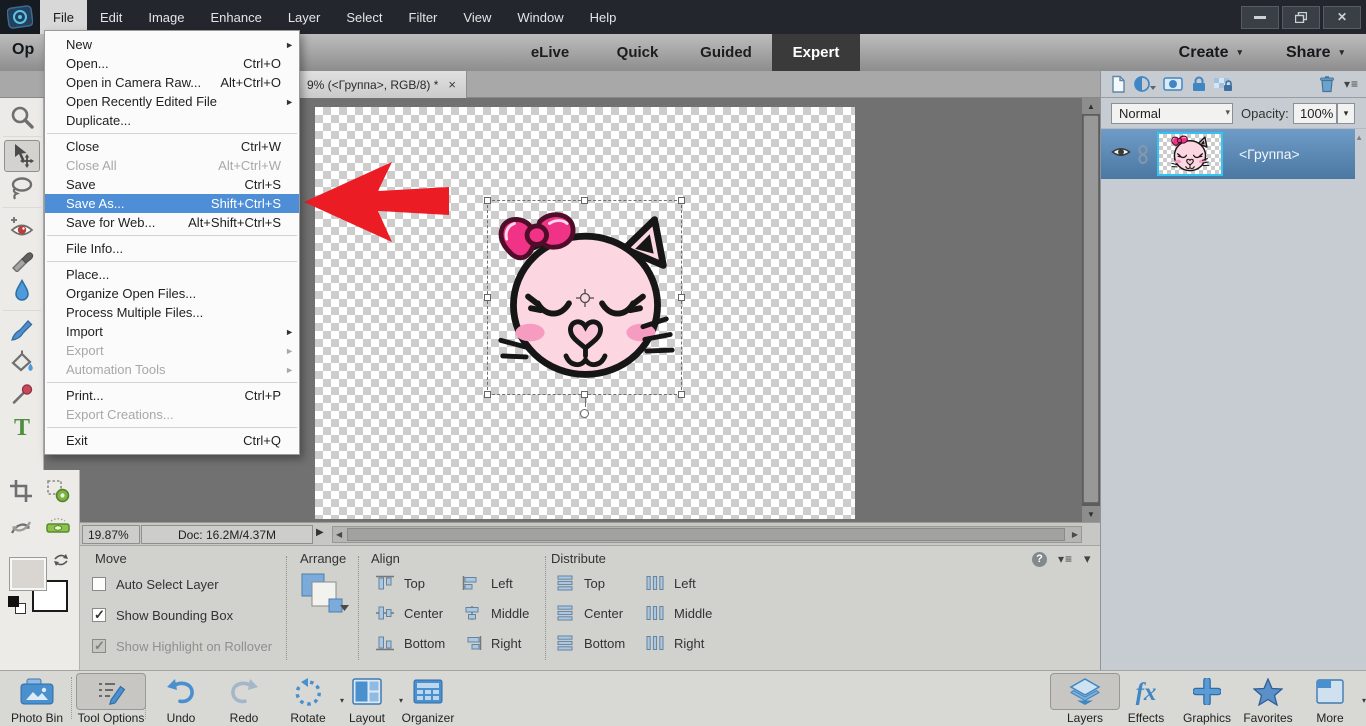 Image resolution: width=1366 pixels, height=726 pixels. Describe the element at coordinates (1223, 86) in the screenshot. I see `lock-transparency-icon` at that location.